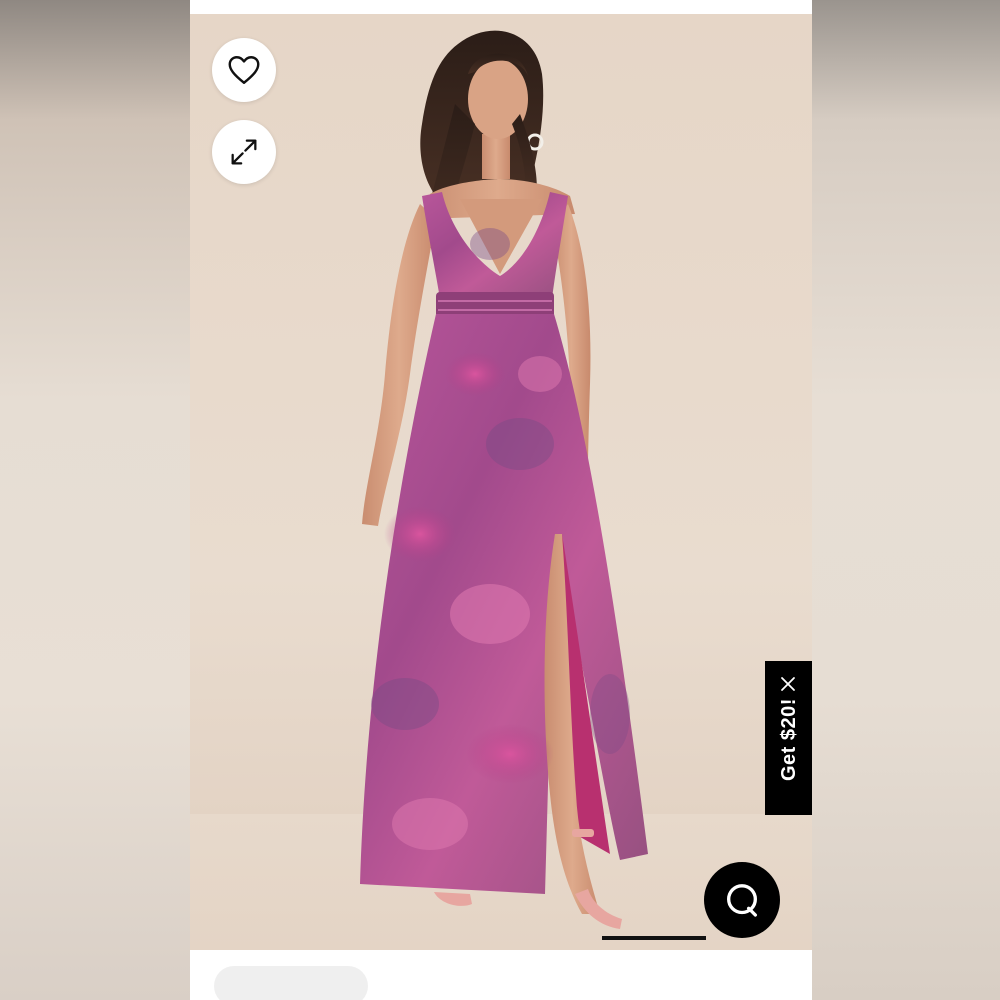  I want to click on image-scroll-indicator, so click(654, 938).